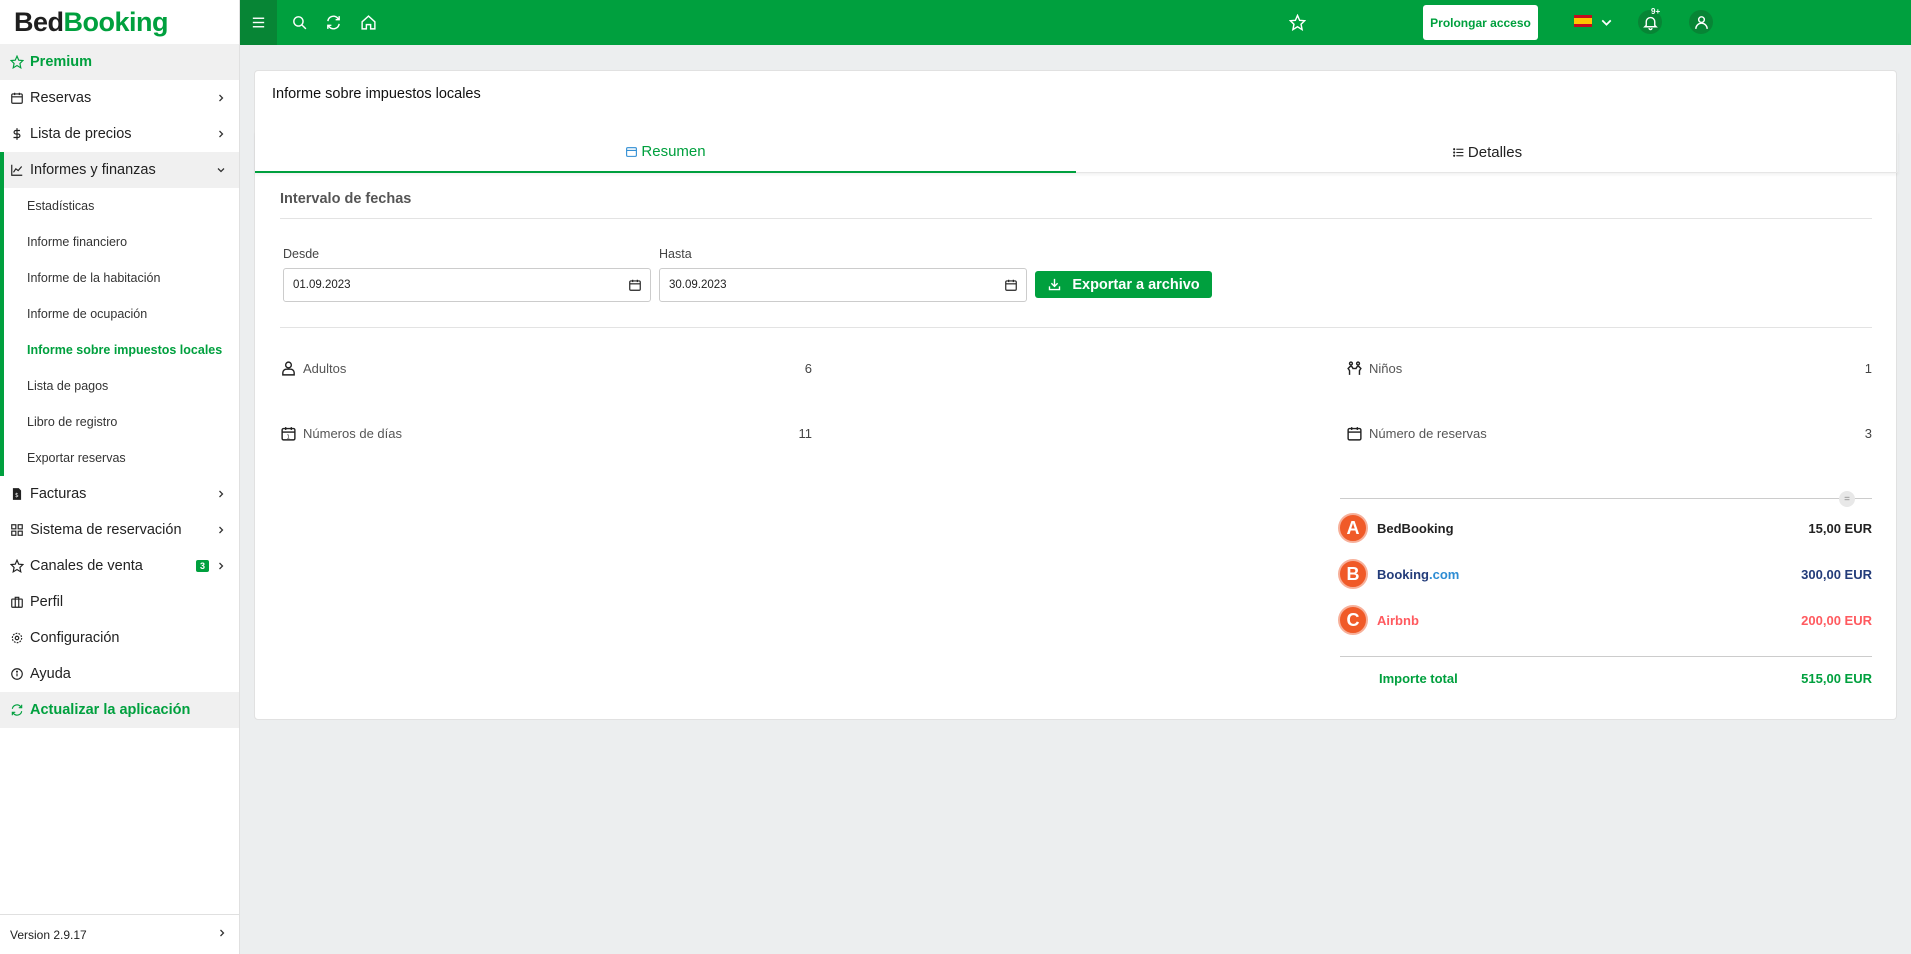 The width and height of the screenshot is (1911, 954). Describe the element at coordinates (58, 494) in the screenshot. I see `sidebar-item-label: Facturas` at that location.